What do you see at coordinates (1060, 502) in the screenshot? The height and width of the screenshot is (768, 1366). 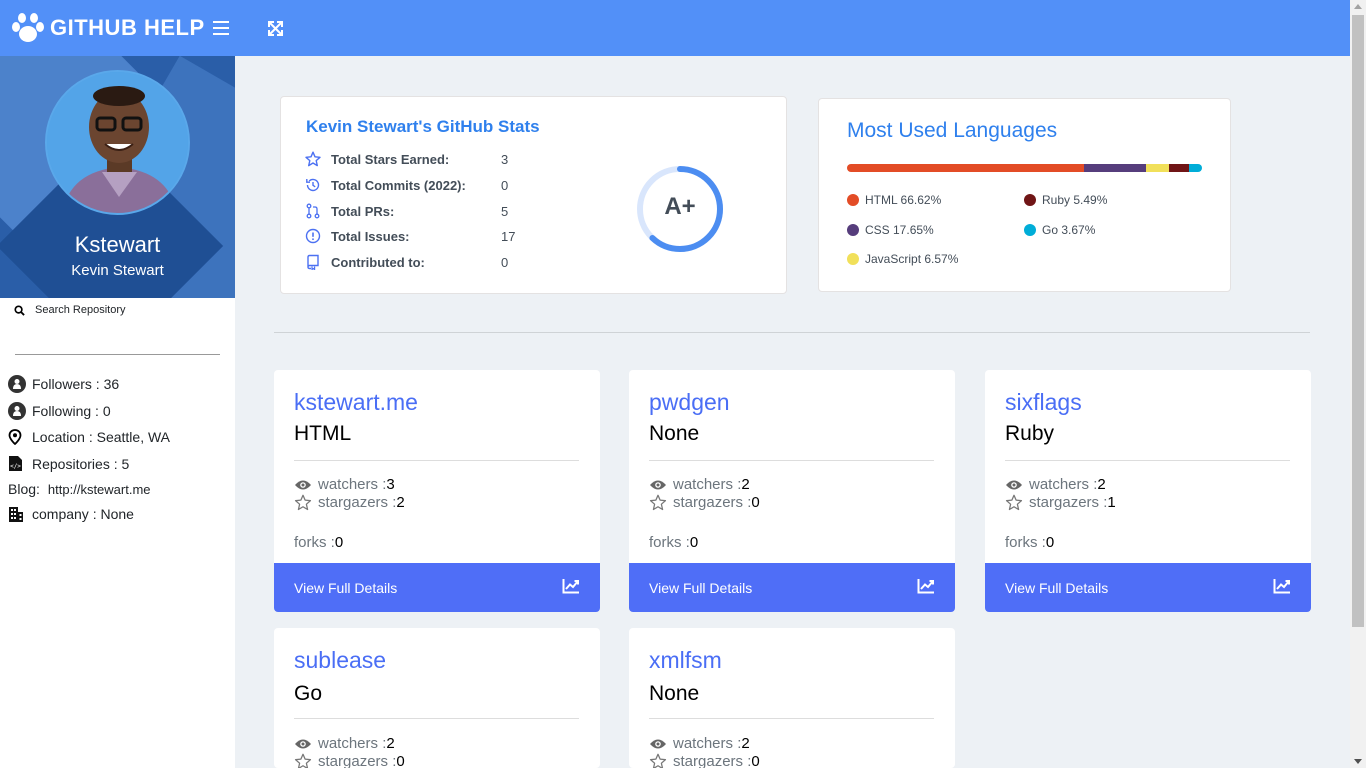 I see `repo-stargazers: stargazers :1` at bounding box center [1060, 502].